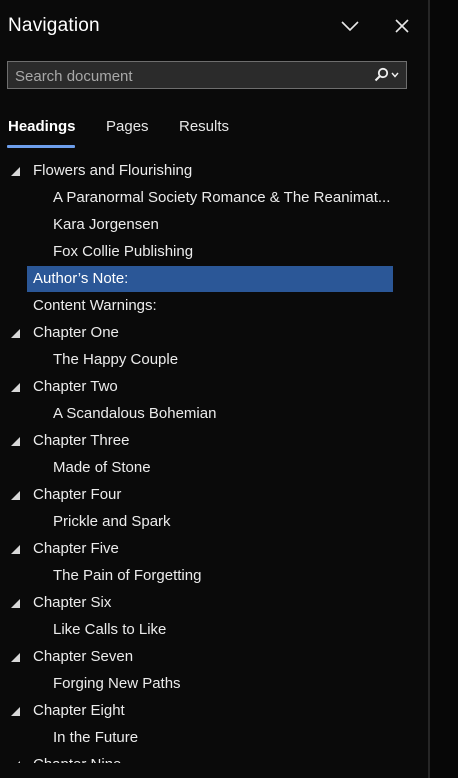 The width and height of the screenshot is (458, 778). I want to click on close-icon, so click(402, 26).